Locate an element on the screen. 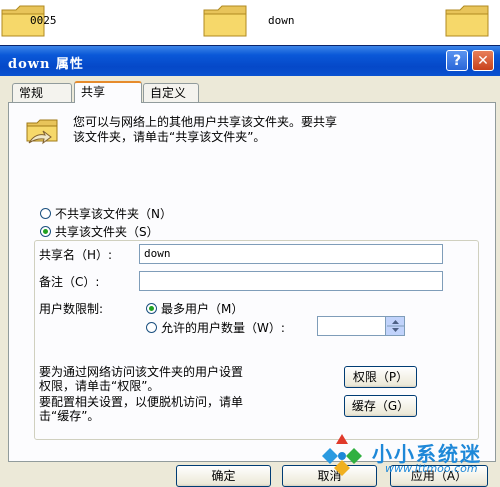  share-radio is located at coordinates (45, 231).